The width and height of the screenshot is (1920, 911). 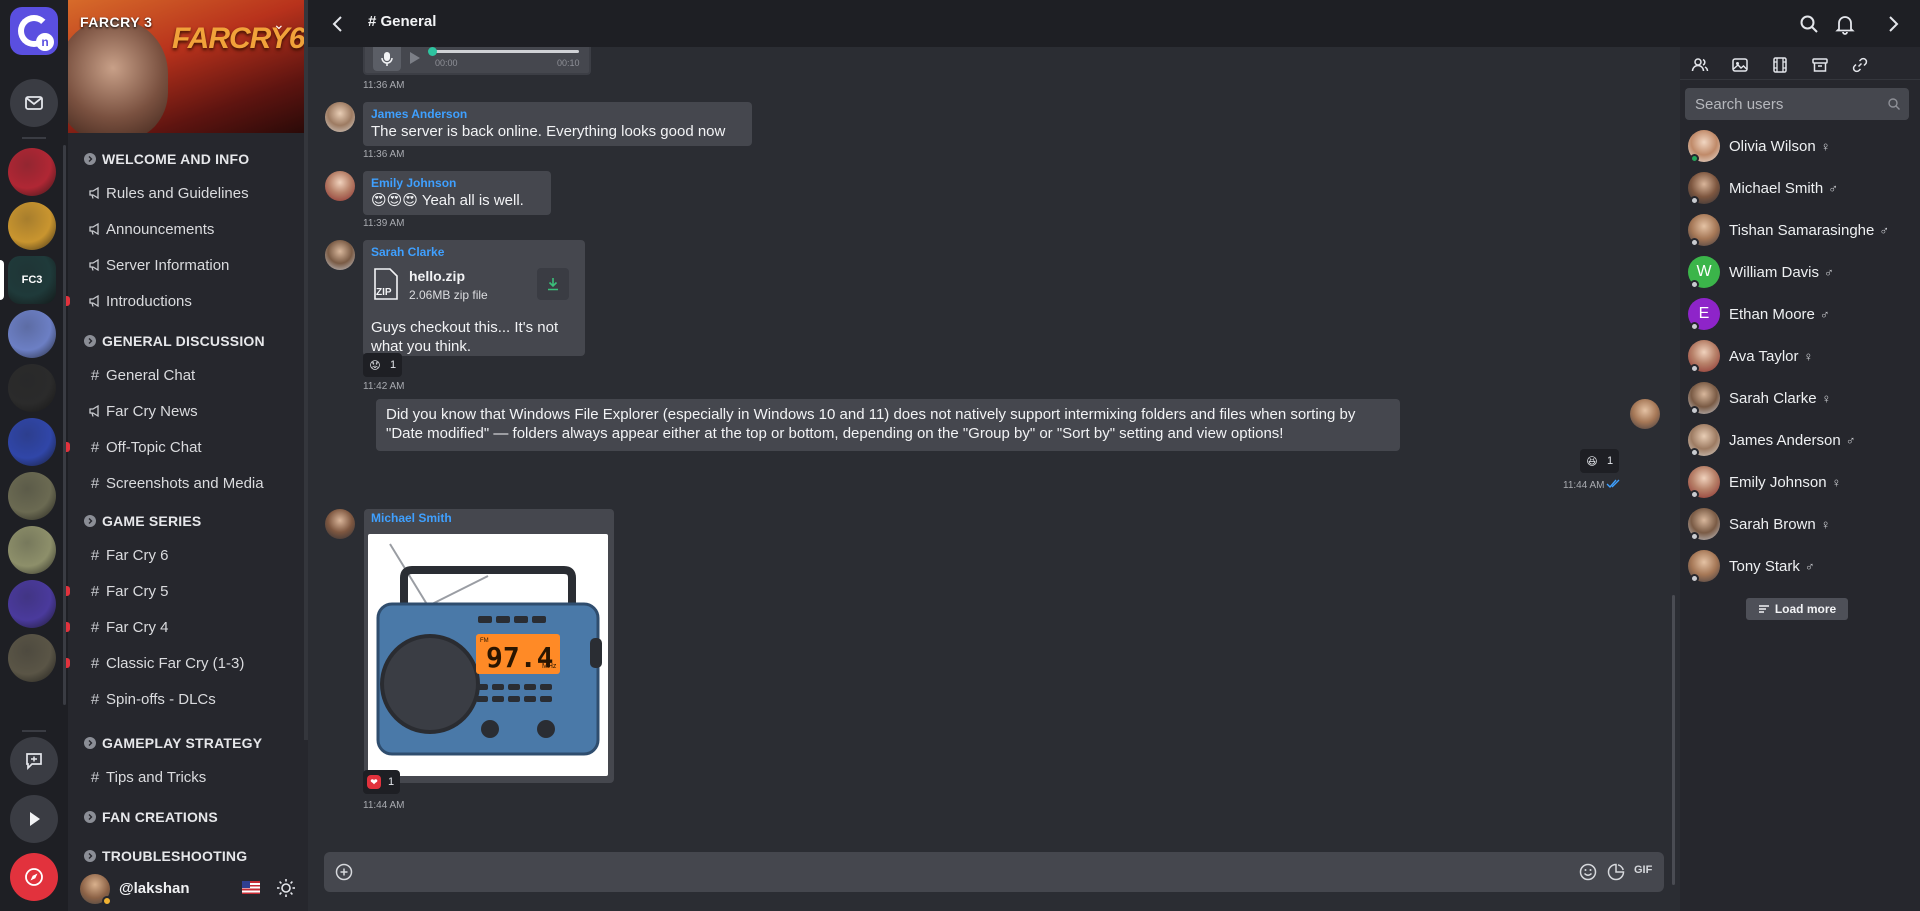 What do you see at coordinates (384, 85) in the screenshot?
I see `message-time: 11:36 AM` at bounding box center [384, 85].